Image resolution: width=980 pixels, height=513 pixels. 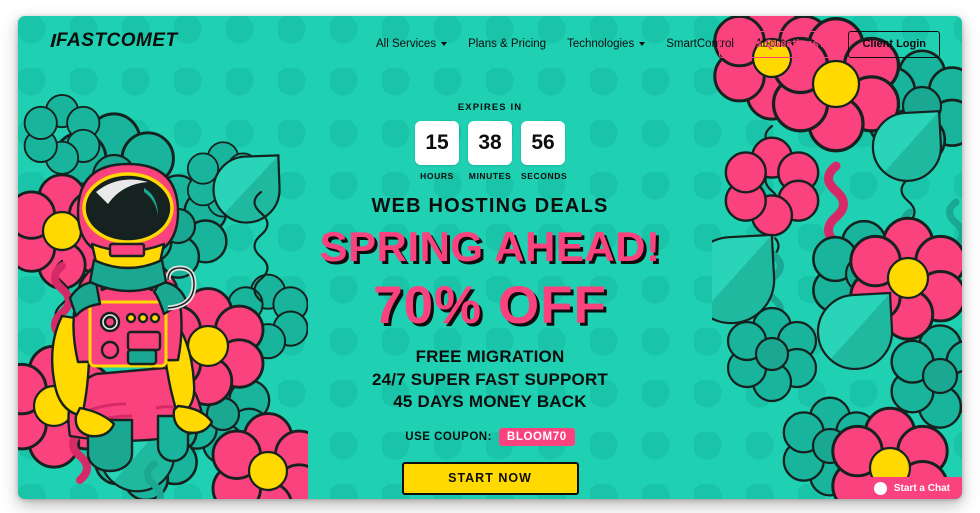 What do you see at coordinates (490, 143) in the screenshot?
I see `countdown-value-minutes: 38` at bounding box center [490, 143].